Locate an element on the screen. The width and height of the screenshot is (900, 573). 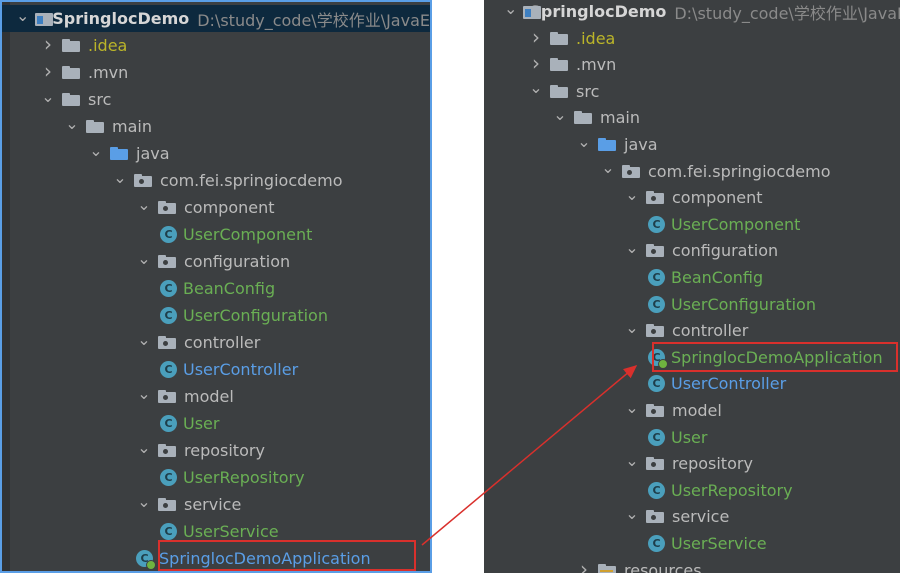
tree-node-label: User is located at coordinates (689, 437).